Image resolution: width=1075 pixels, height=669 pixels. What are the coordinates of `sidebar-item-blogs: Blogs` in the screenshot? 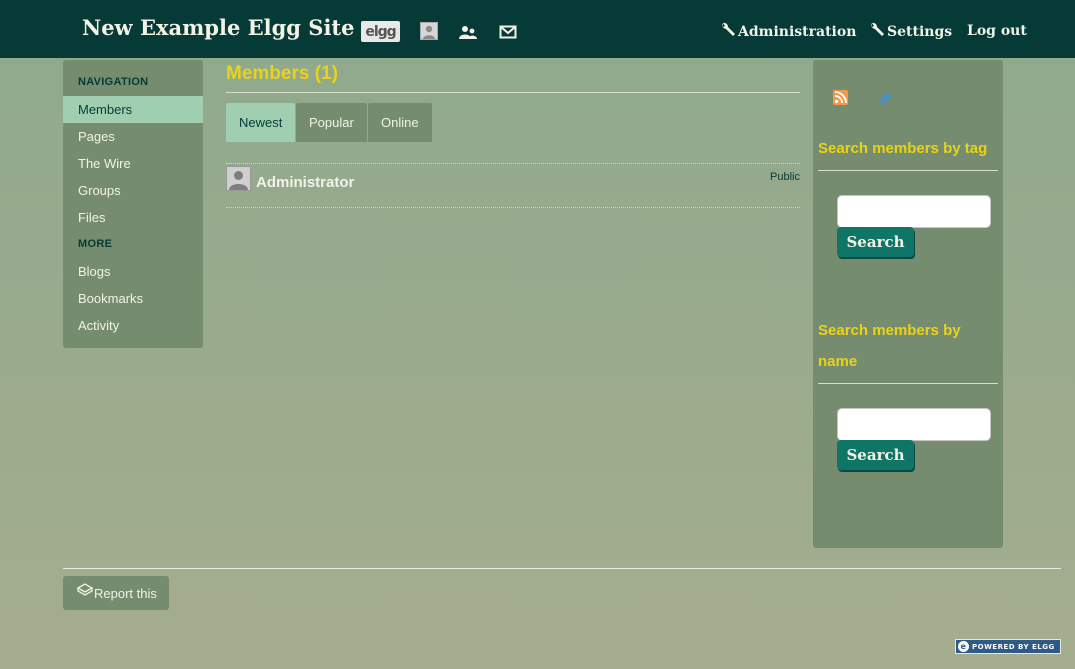 It's located at (133, 271).